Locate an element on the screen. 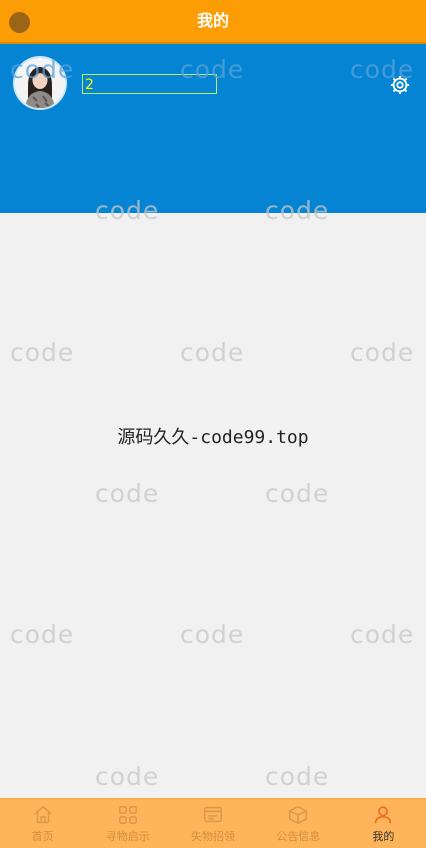  tab-label: 我的 is located at coordinates (383, 836).